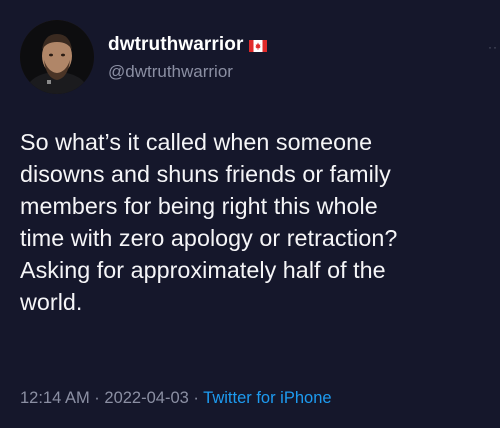  I want to click on canada-flag-icon, so click(258, 45).